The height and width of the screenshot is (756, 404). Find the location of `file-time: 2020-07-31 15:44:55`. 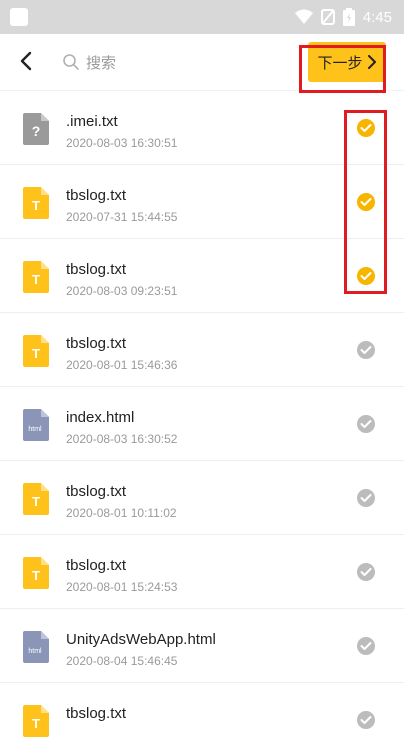

file-time: 2020-07-31 15:44:55 is located at coordinates (122, 217).